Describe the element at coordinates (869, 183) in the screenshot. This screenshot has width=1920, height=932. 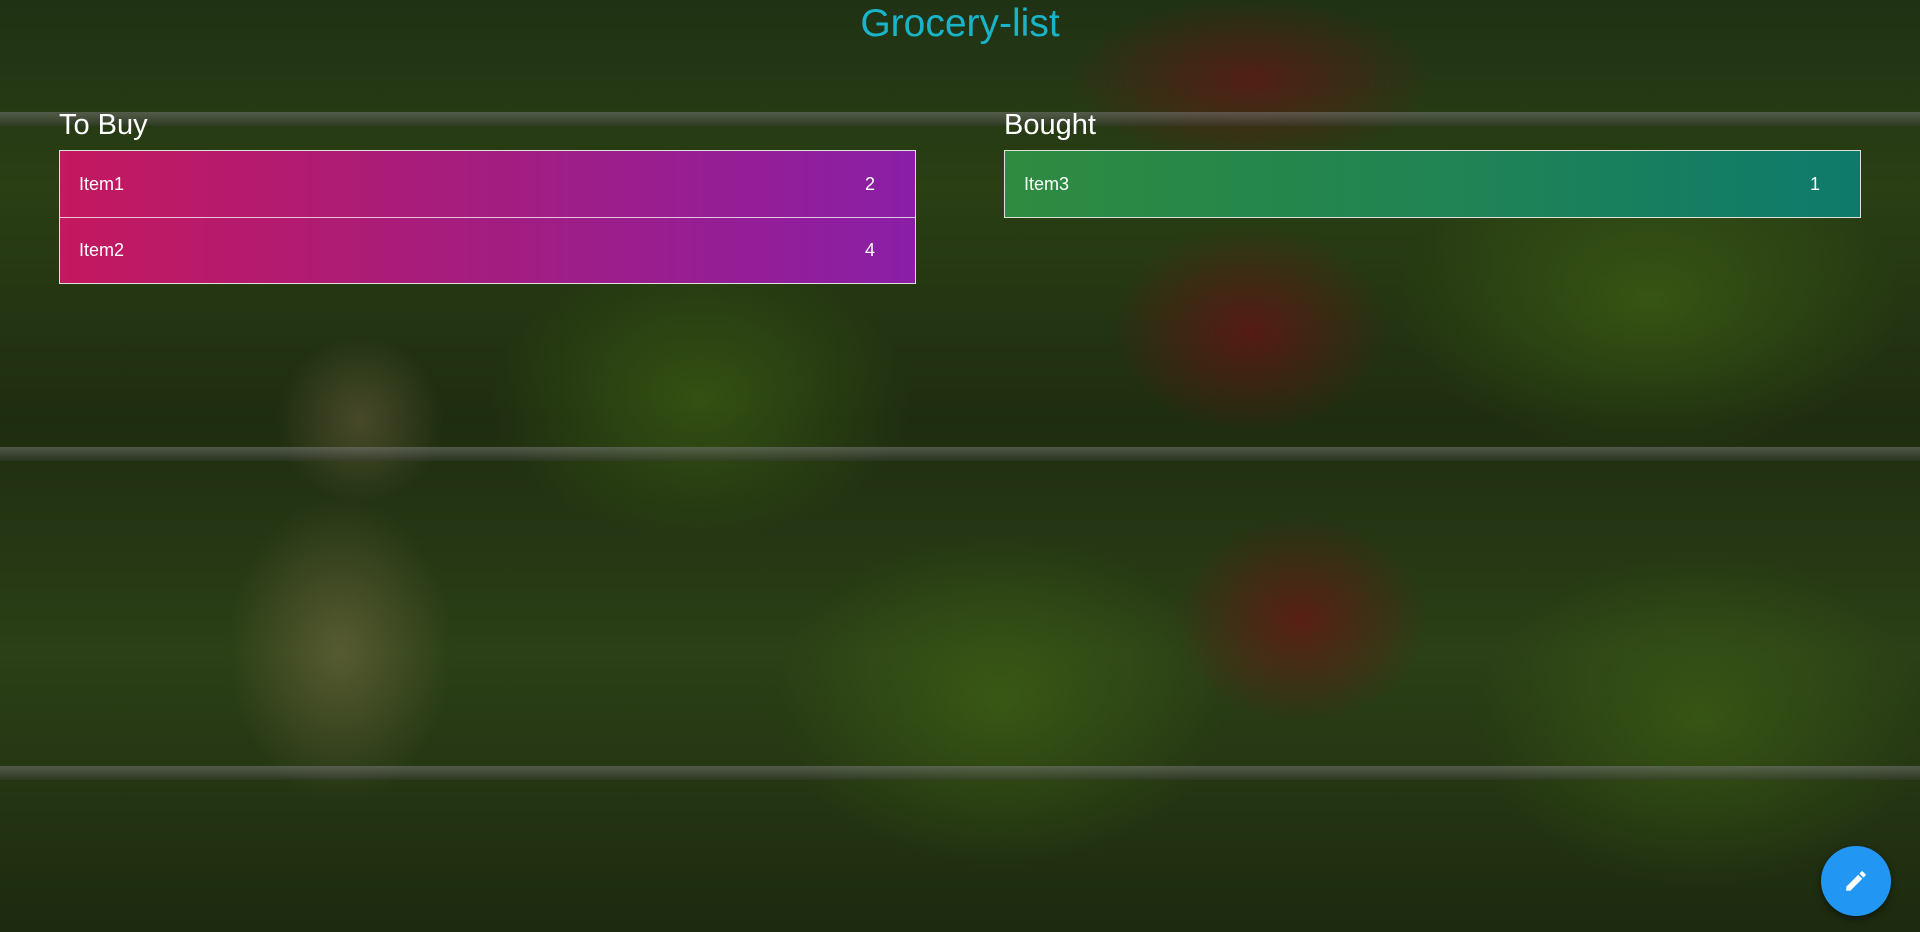
I see `item-quantity: 2` at that location.